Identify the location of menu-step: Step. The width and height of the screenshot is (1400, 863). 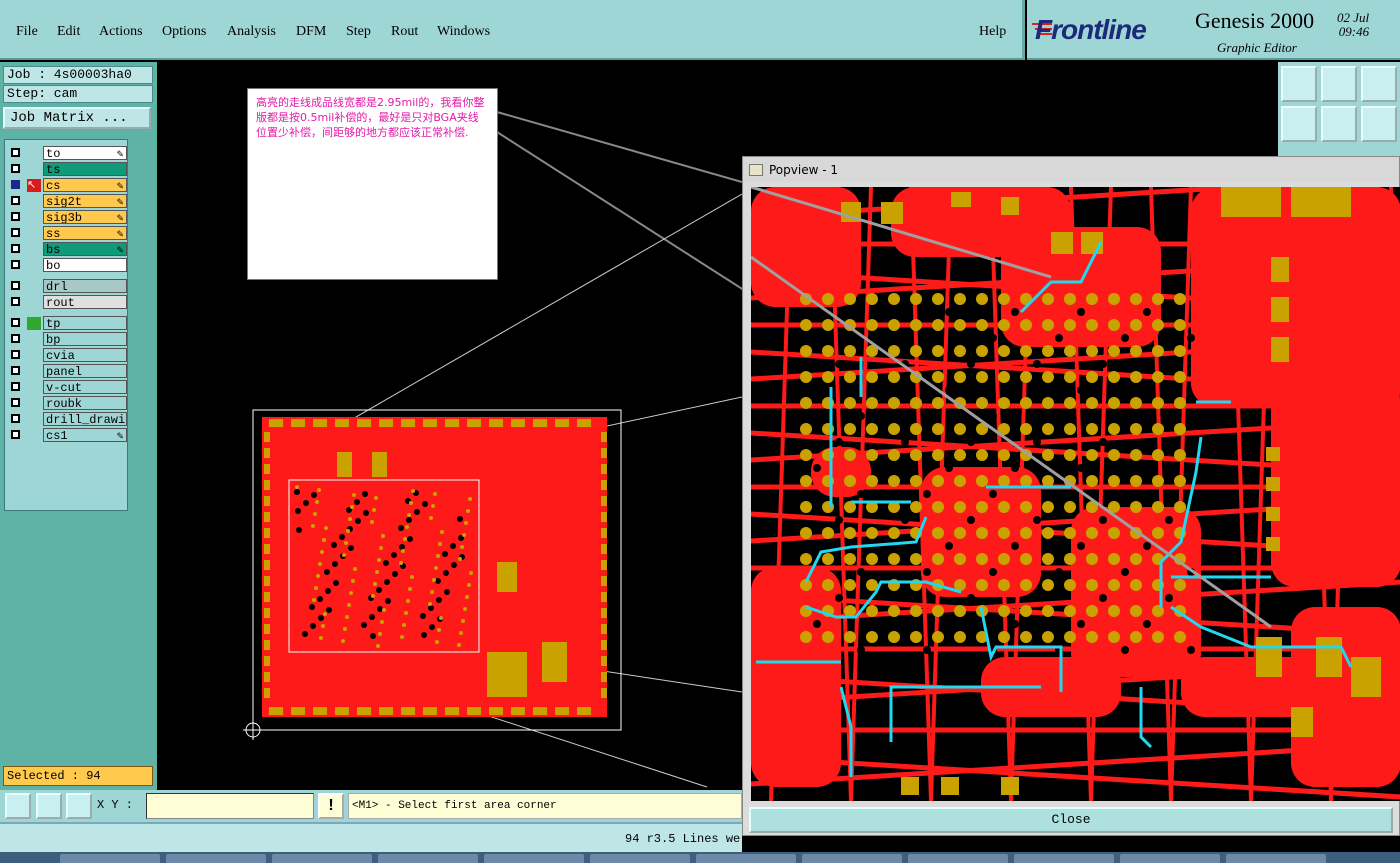
(358, 32).